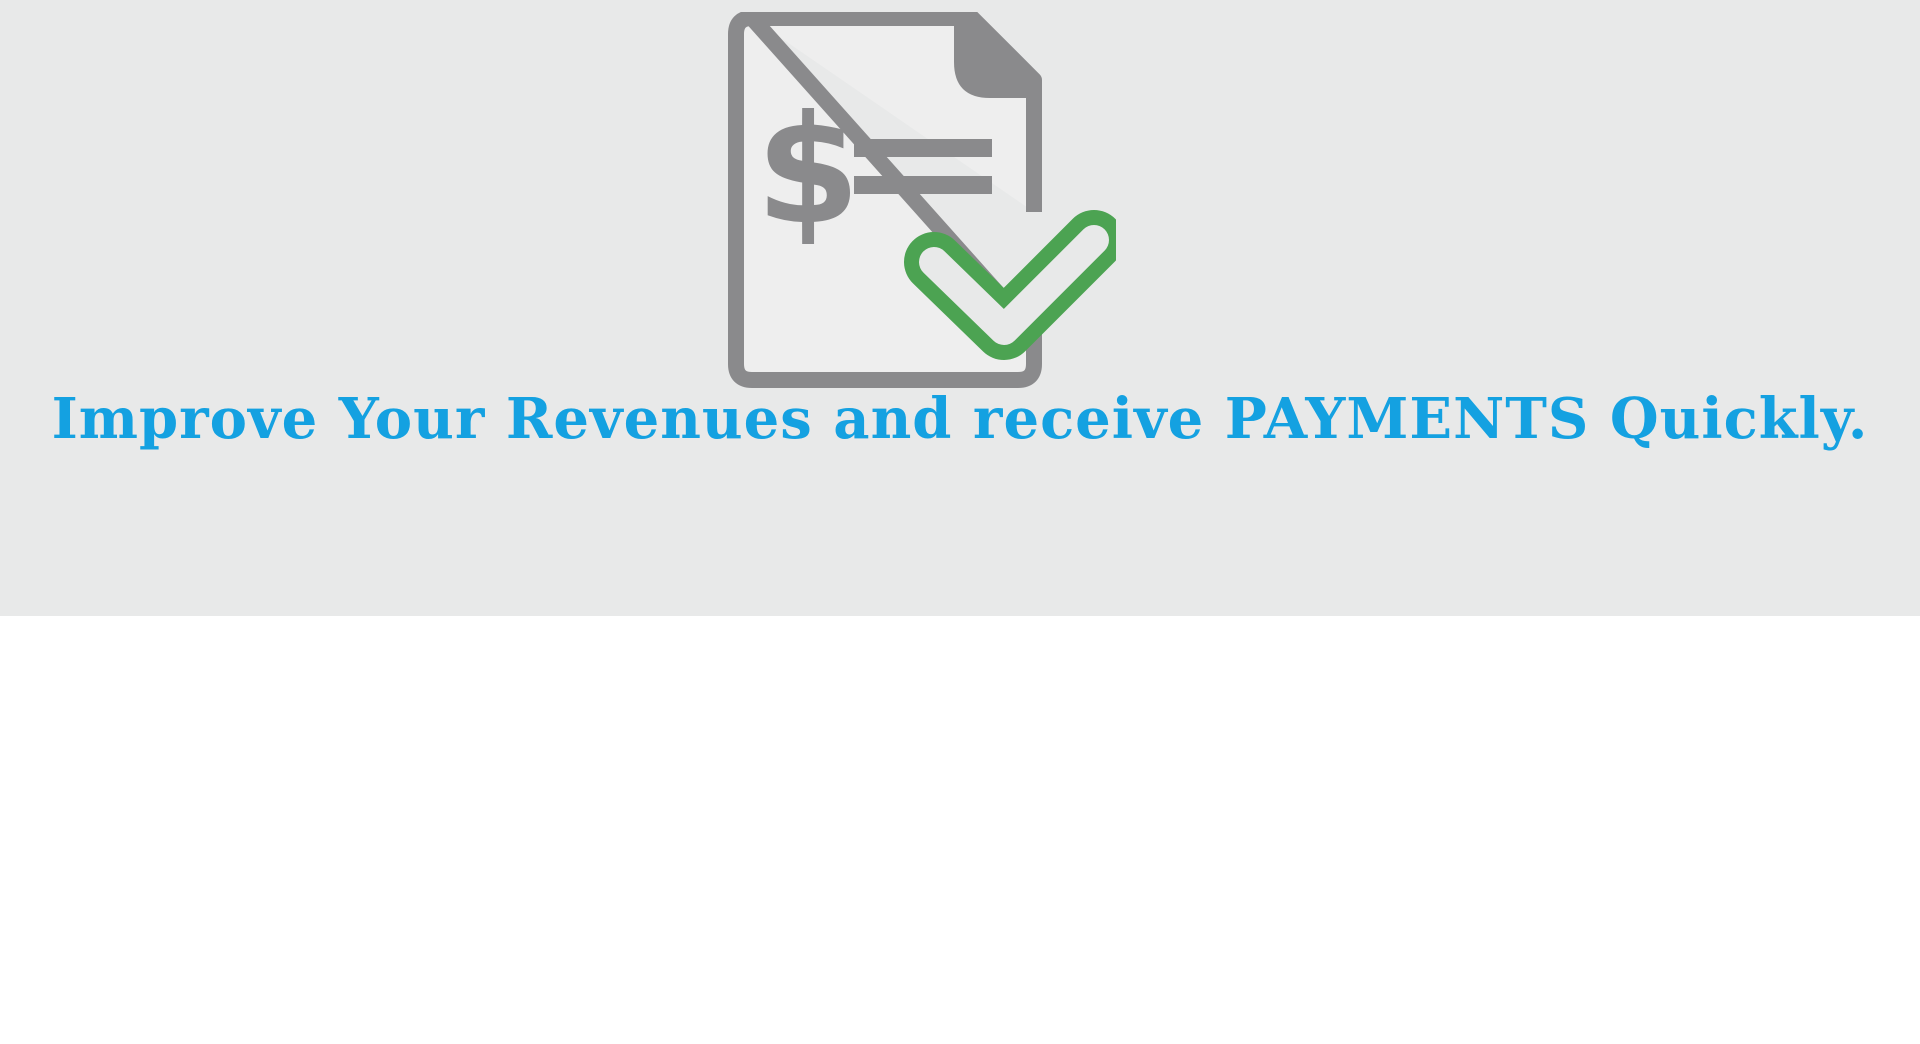  Describe the element at coordinates (996, 58) in the screenshot. I see `document-corner-fold` at that location.